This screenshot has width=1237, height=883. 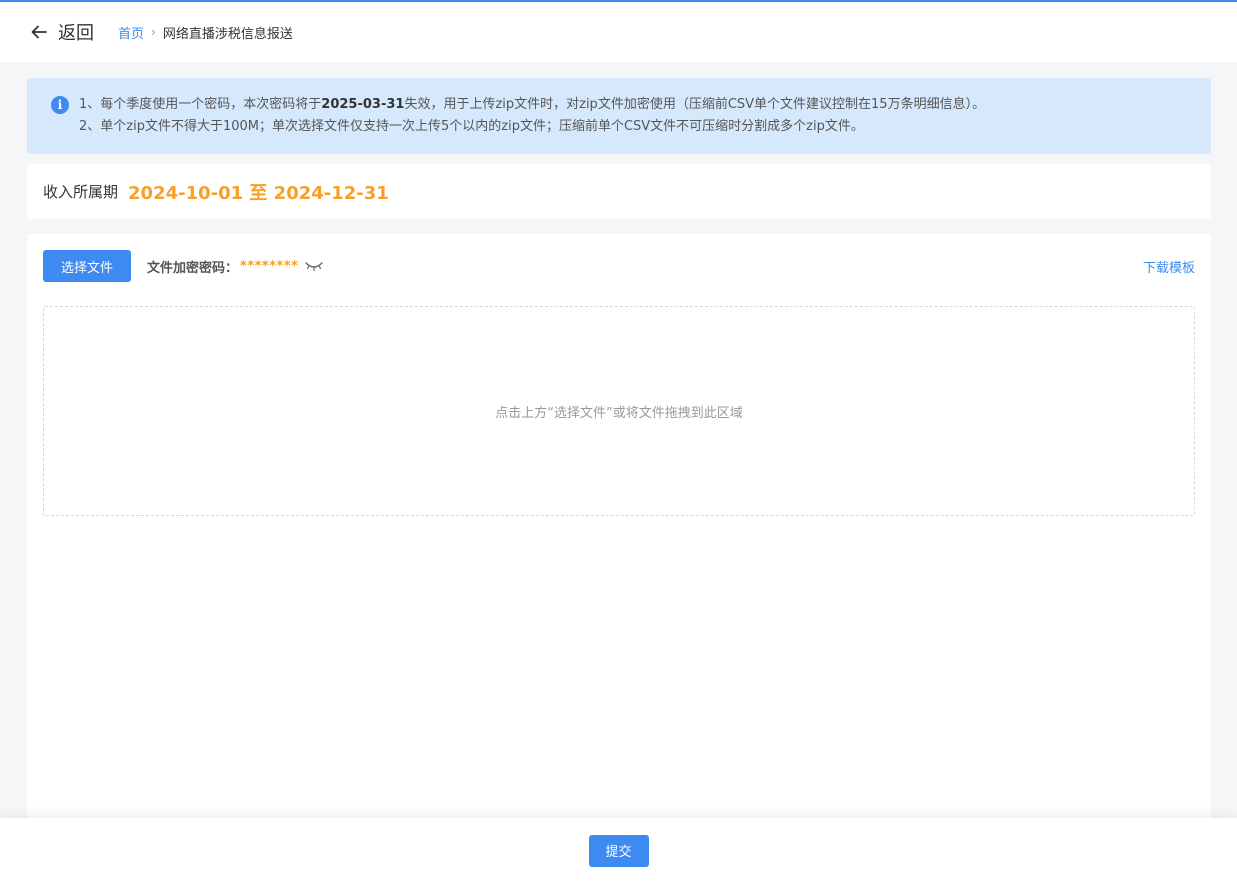 What do you see at coordinates (619, 266) in the screenshot?
I see `upload-toolbar: 选择文件 文件加密密码： ******** 下载模板` at bounding box center [619, 266].